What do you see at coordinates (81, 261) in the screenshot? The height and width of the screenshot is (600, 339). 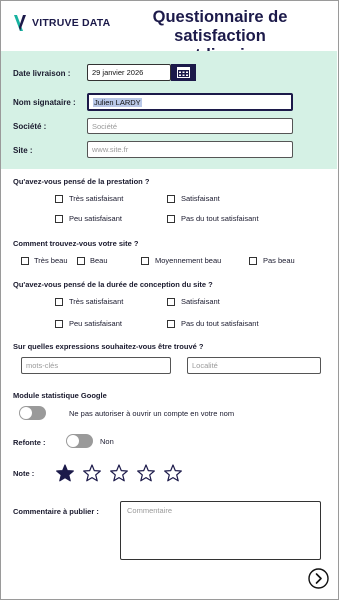 I see `q2-option-2-checkbox` at bounding box center [81, 261].